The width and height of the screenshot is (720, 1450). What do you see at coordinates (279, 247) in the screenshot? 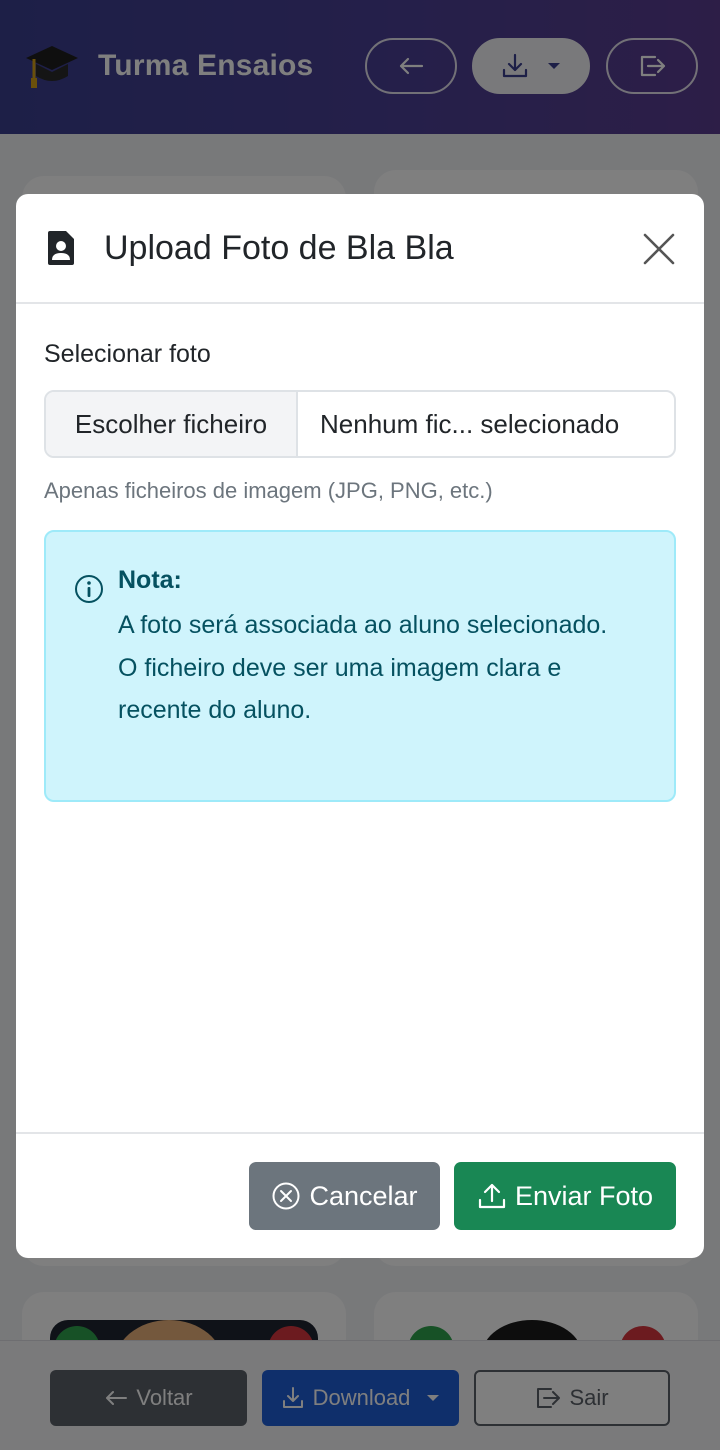
I see `modal-title: Upload Foto de Bla Bla` at bounding box center [279, 247].